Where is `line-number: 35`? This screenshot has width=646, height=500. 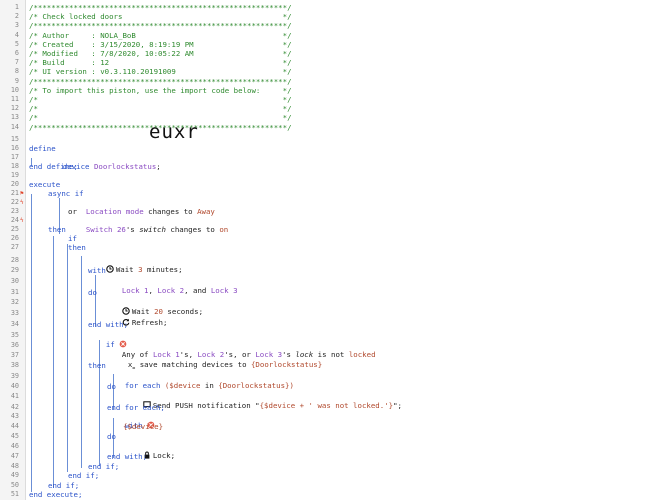
line-number: 35 is located at coordinates (14, 335).